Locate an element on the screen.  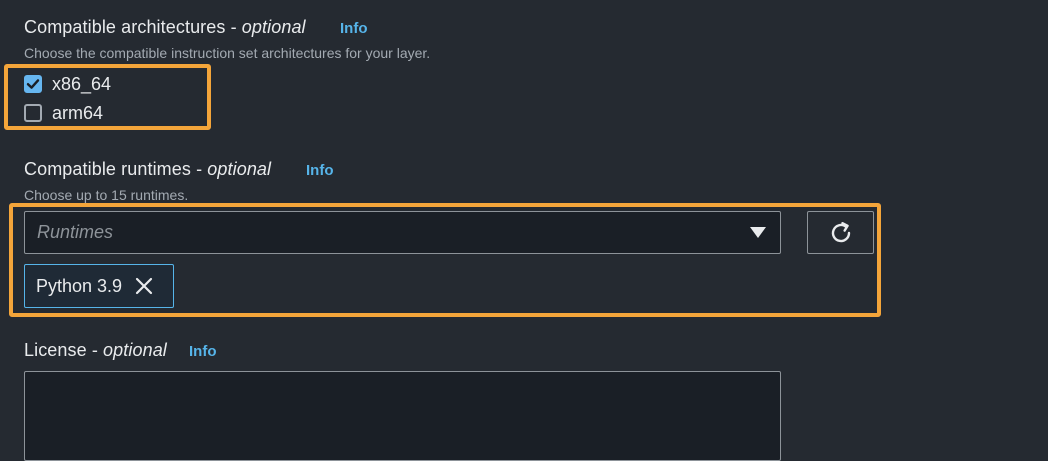
architecture-option-arm64: arm64 is located at coordinates (63, 113).